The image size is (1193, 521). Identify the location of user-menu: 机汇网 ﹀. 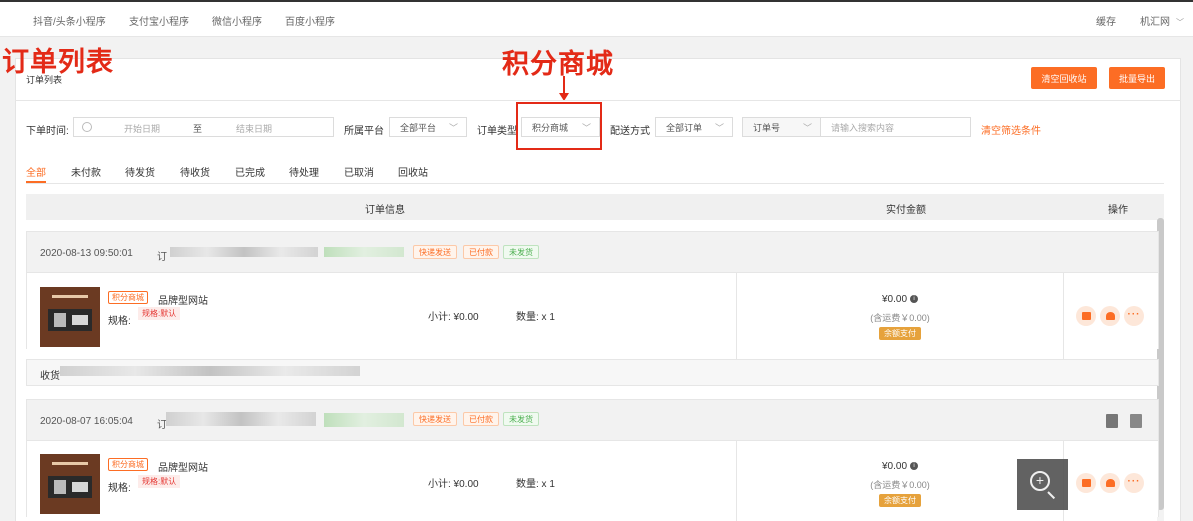
(1162, 20).